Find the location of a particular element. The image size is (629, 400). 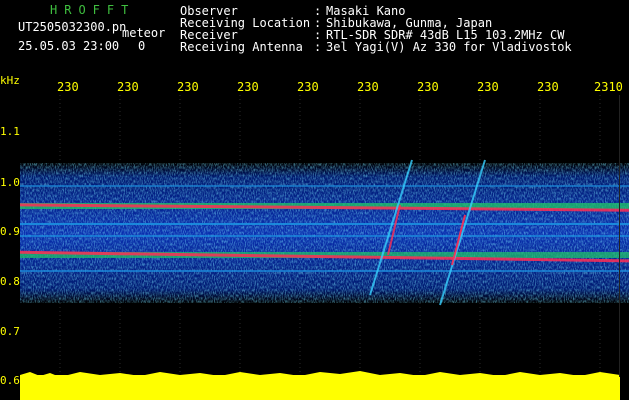

antenna-label: Receiving Antenna is located at coordinates (241, 47).